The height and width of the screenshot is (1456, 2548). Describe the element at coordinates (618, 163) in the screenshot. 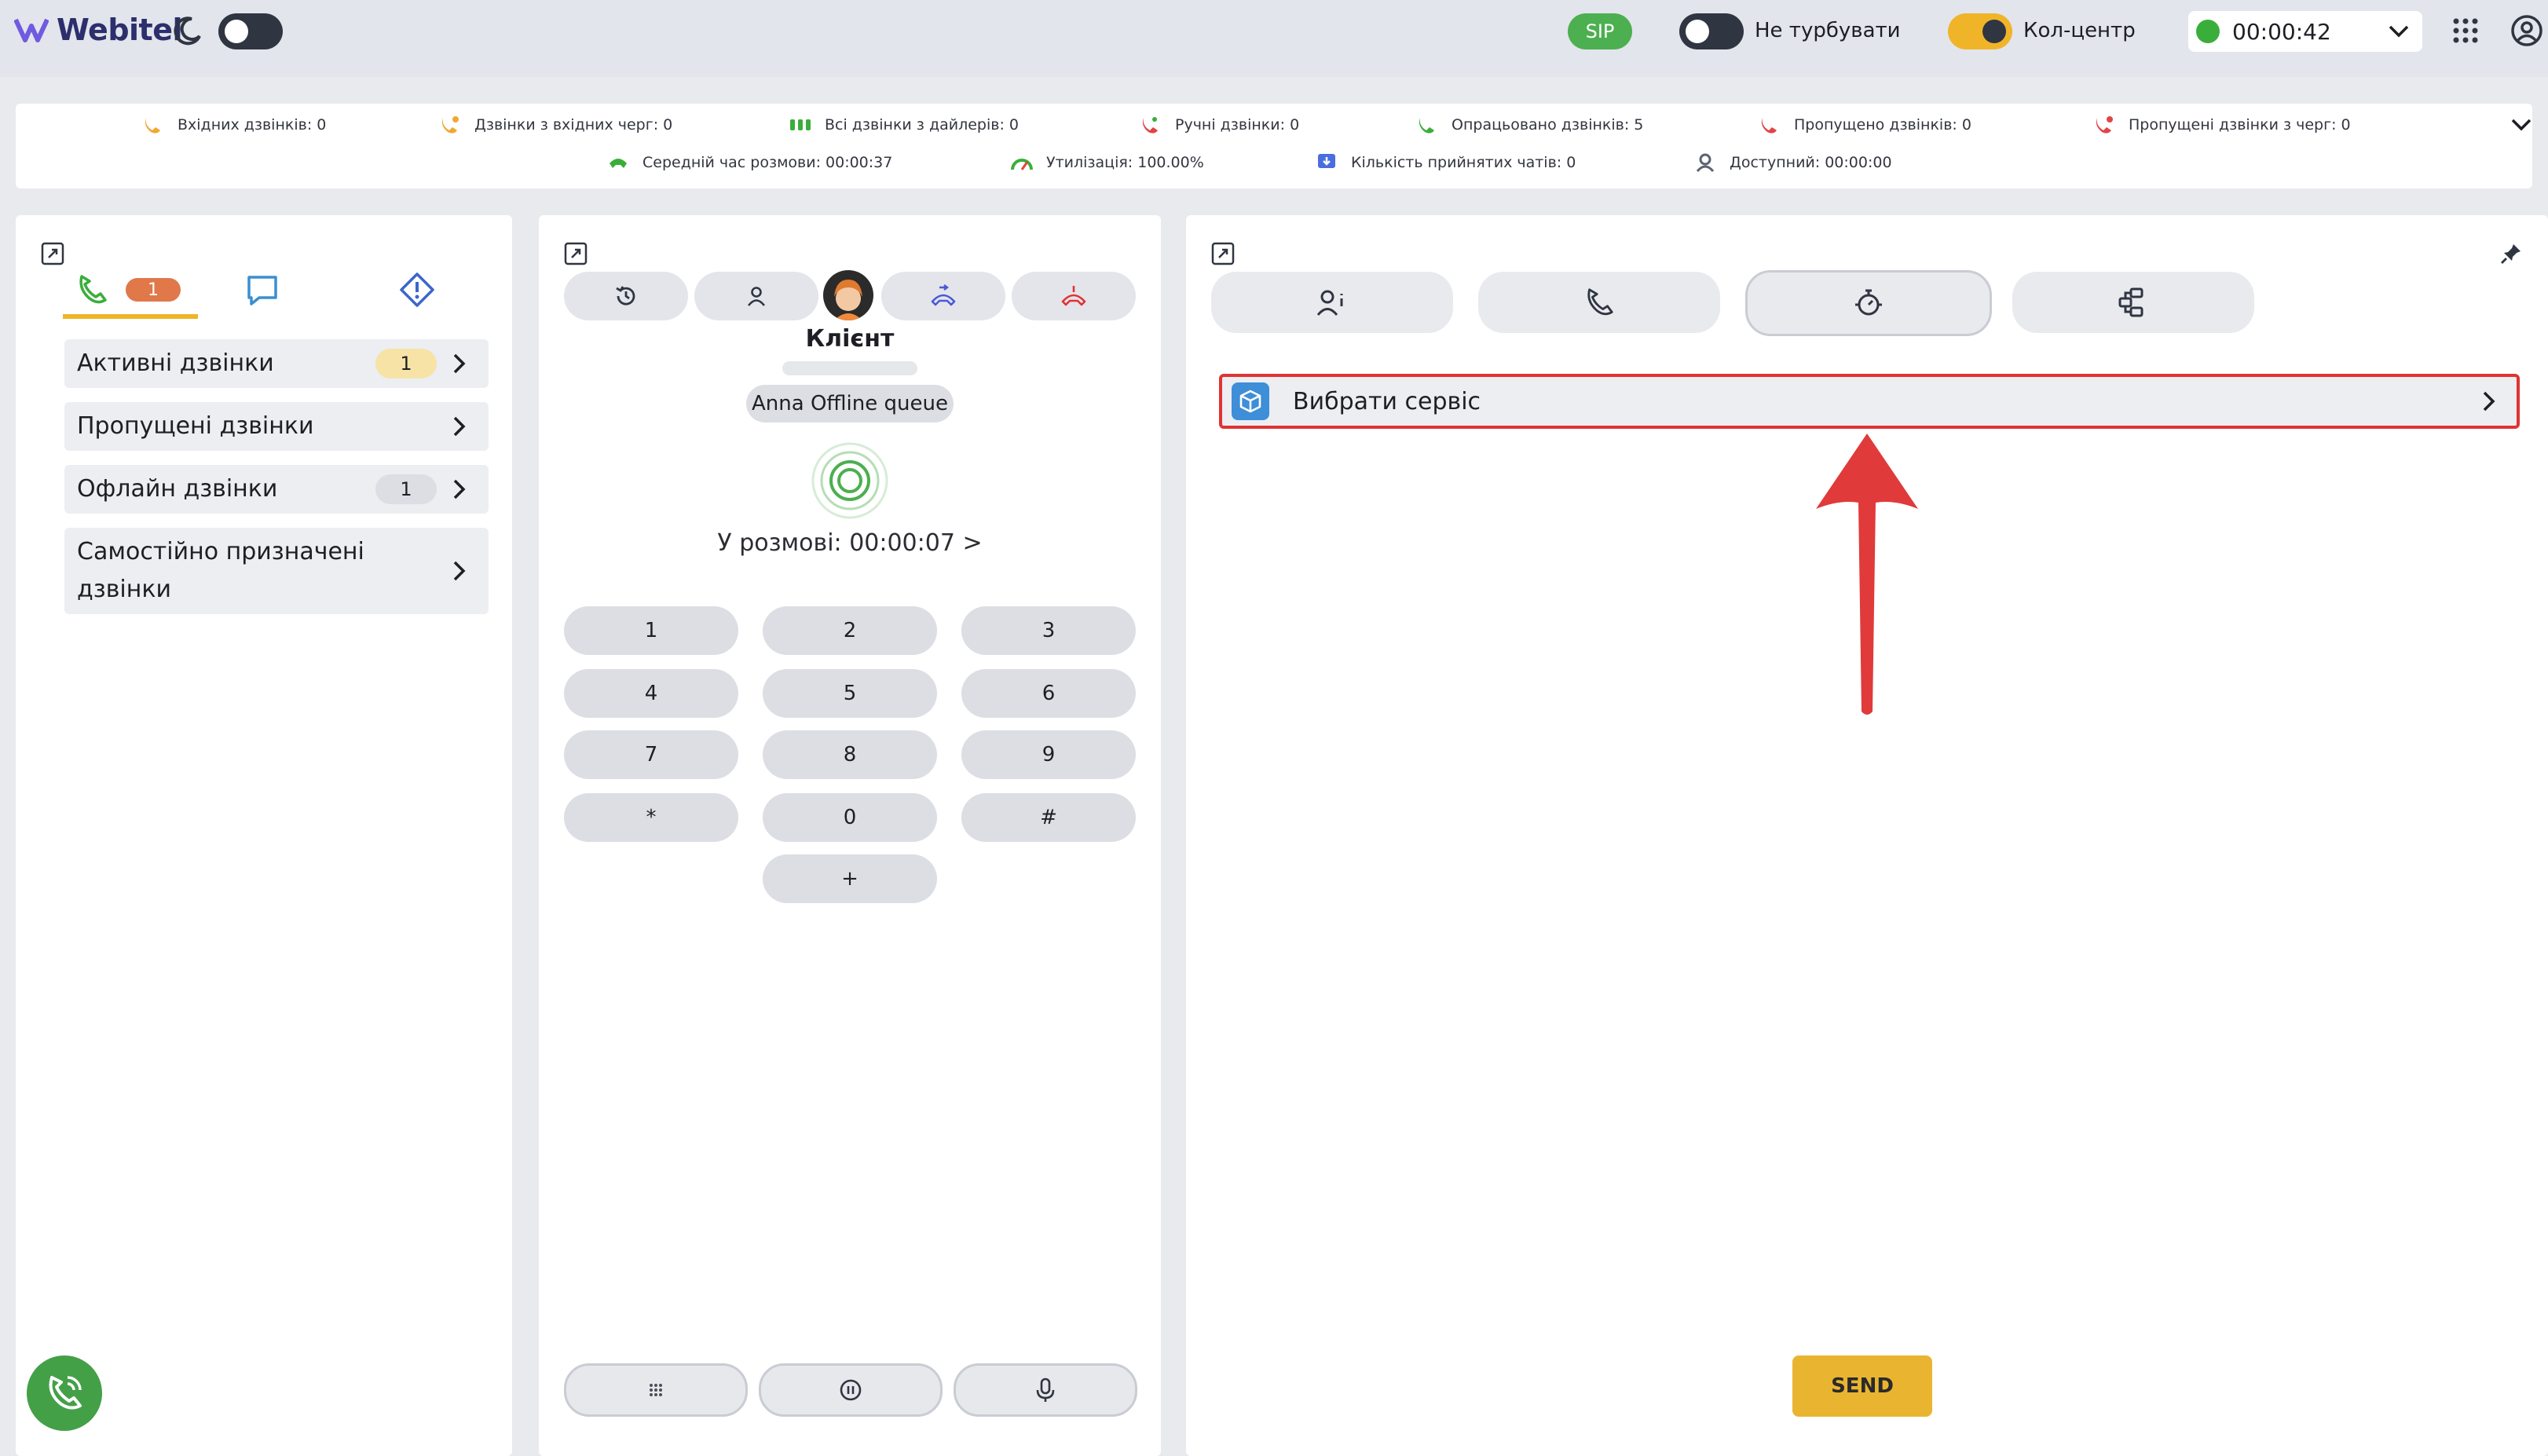

I see `avg-talk-icon` at that location.